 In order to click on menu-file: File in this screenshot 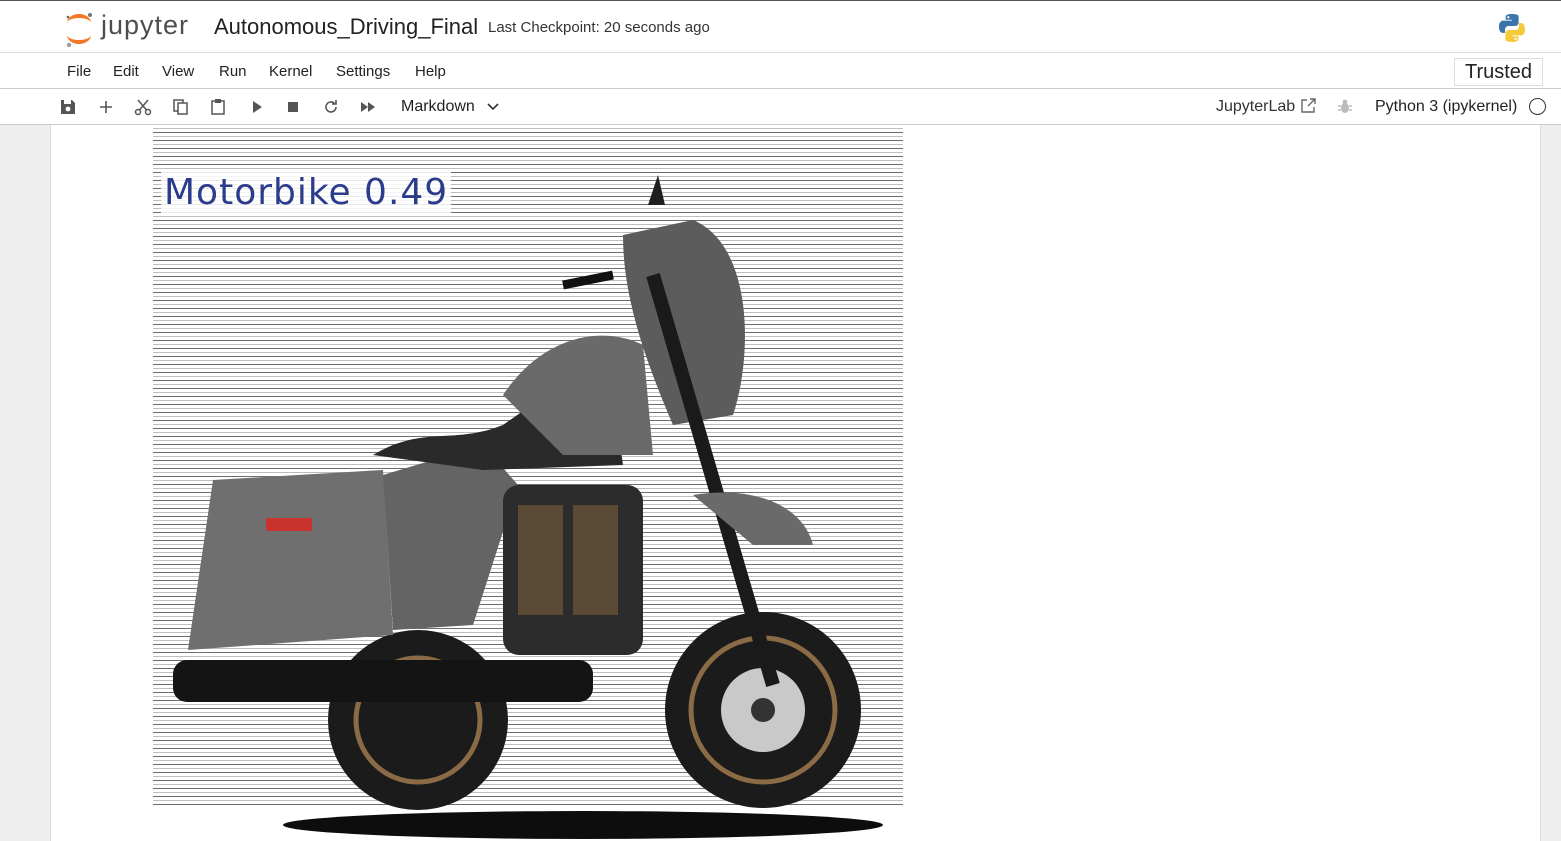, I will do `click(79, 71)`.